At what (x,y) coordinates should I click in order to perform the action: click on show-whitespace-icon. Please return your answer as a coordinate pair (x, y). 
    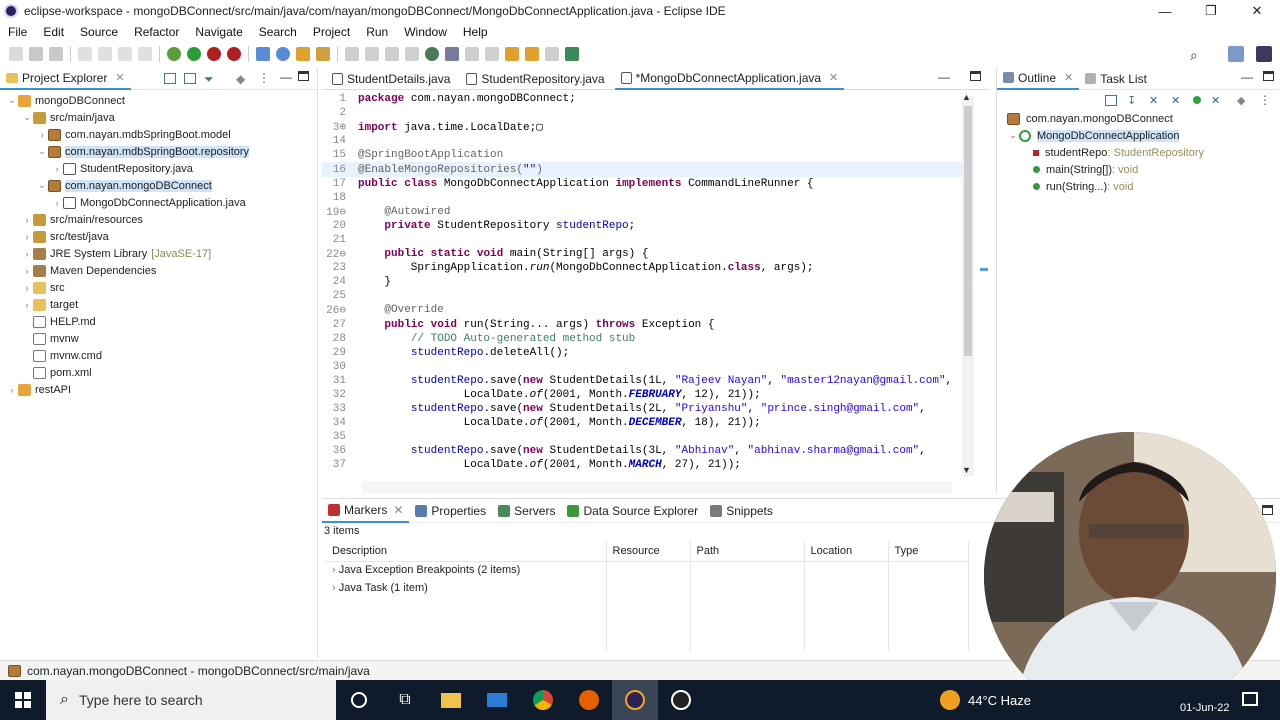
    Looking at the image, I should click on (412, 54).